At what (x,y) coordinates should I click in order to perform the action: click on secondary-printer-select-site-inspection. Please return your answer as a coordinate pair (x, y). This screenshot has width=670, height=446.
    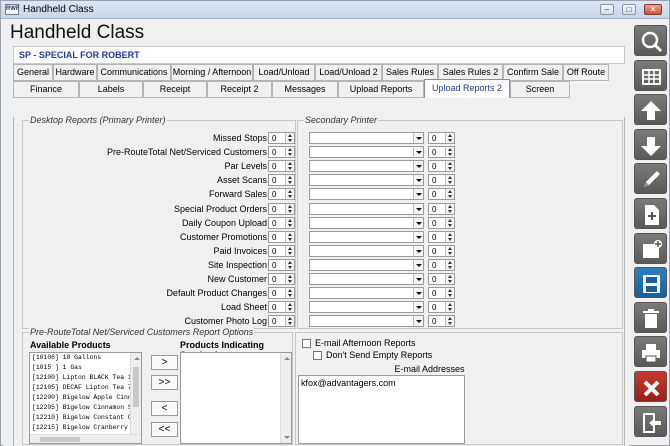
    Looking at the image, I should click on (366, 264).